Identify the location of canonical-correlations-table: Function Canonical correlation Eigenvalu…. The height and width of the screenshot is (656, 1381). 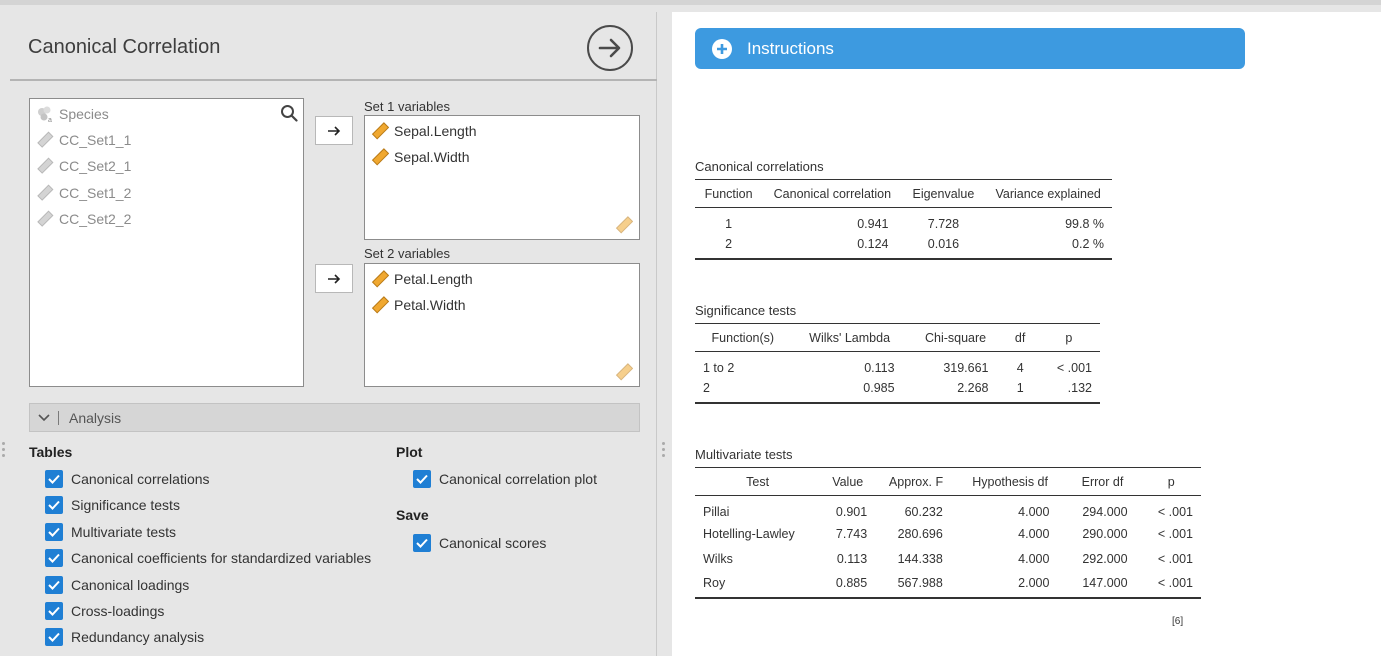
(903, 219).